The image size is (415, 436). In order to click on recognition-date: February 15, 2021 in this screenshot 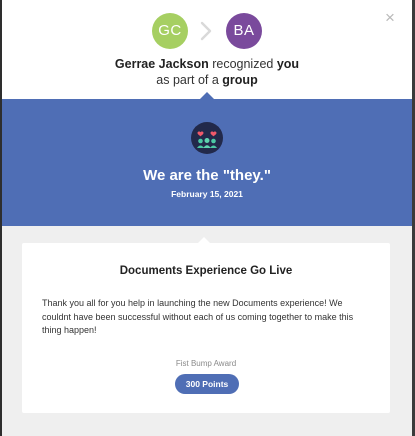, I will do `click(207, 194)`.